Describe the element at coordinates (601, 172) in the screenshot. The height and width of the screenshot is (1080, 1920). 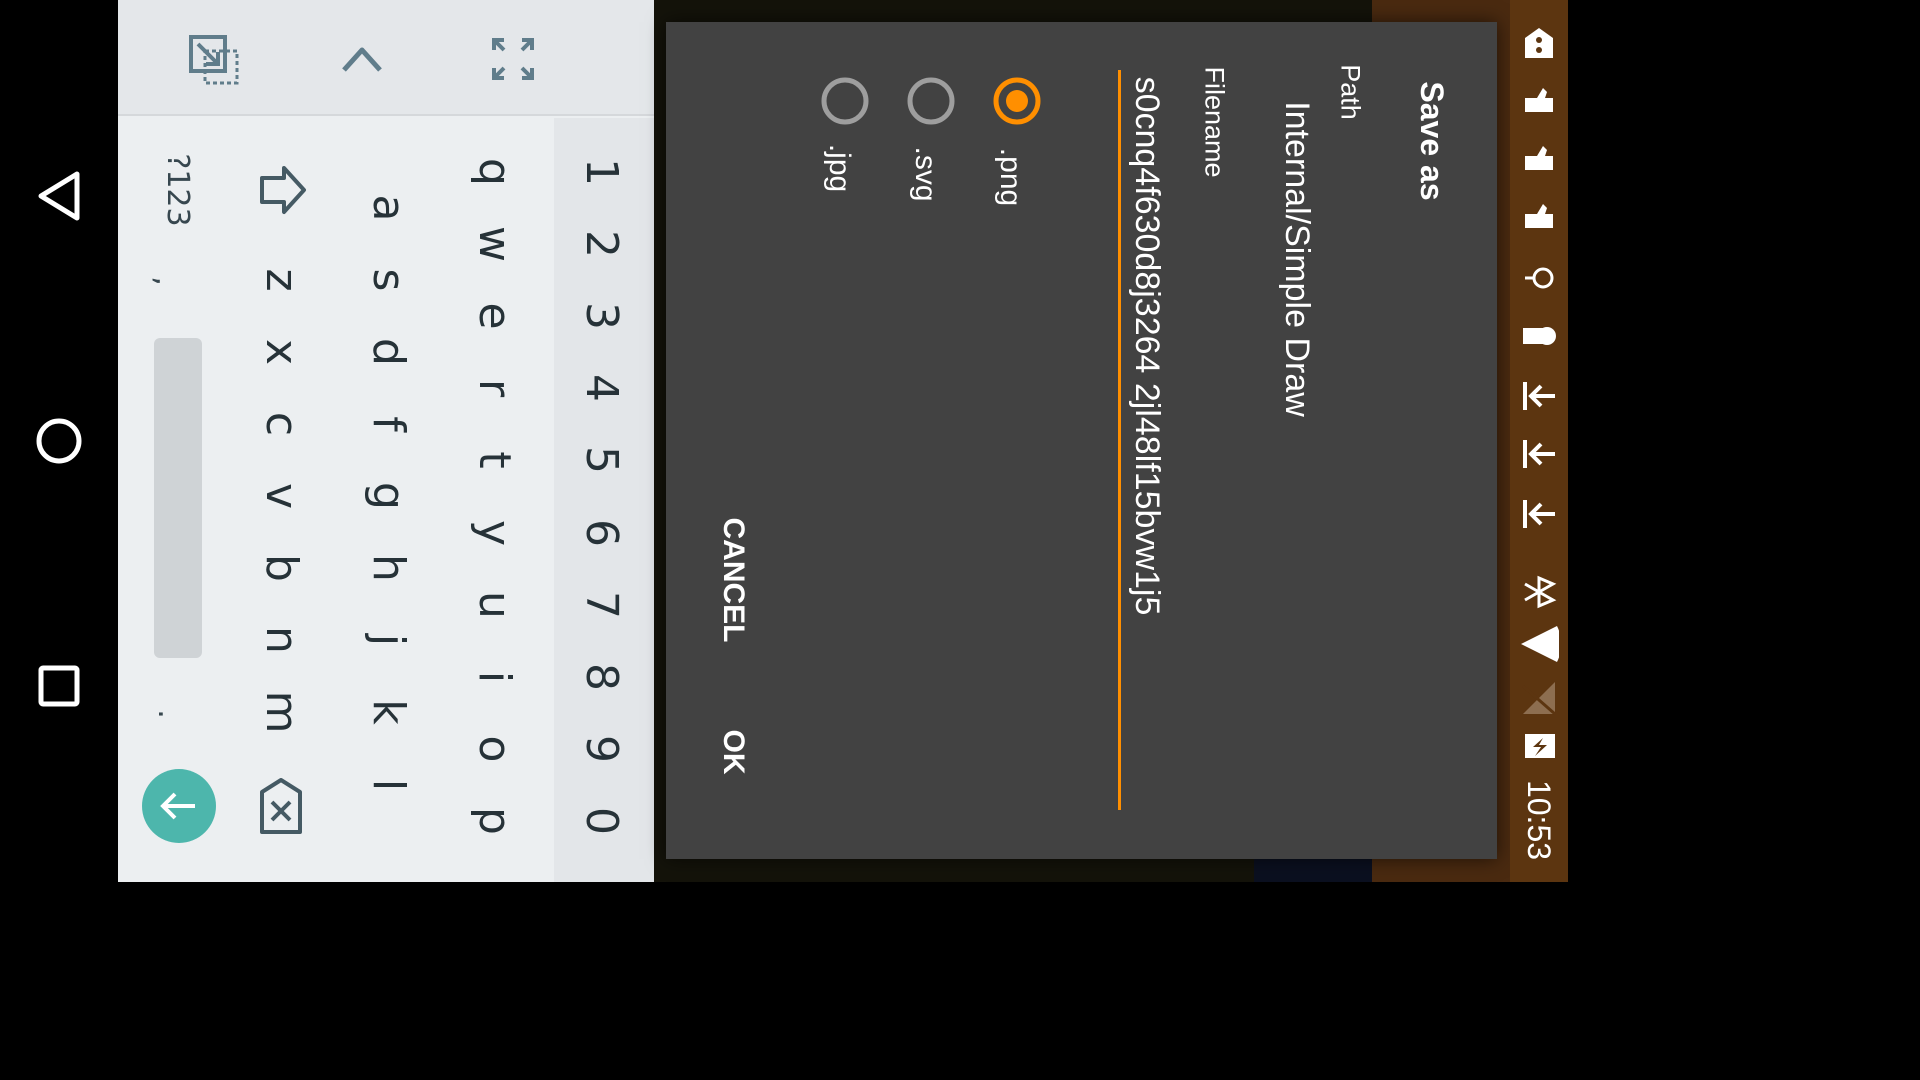
I see `key-1: 1` at that location.